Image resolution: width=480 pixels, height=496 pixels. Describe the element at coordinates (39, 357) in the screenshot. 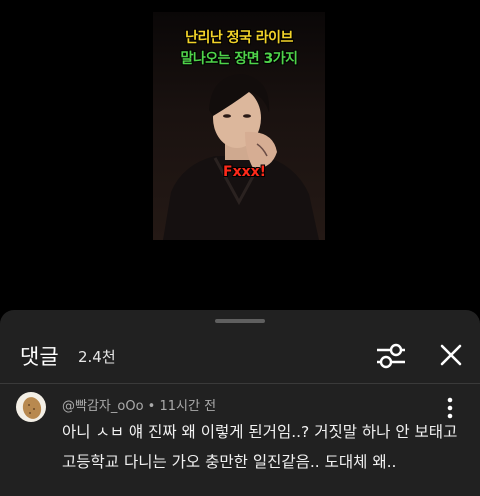

I see `comments-title: 댓글` at that location.